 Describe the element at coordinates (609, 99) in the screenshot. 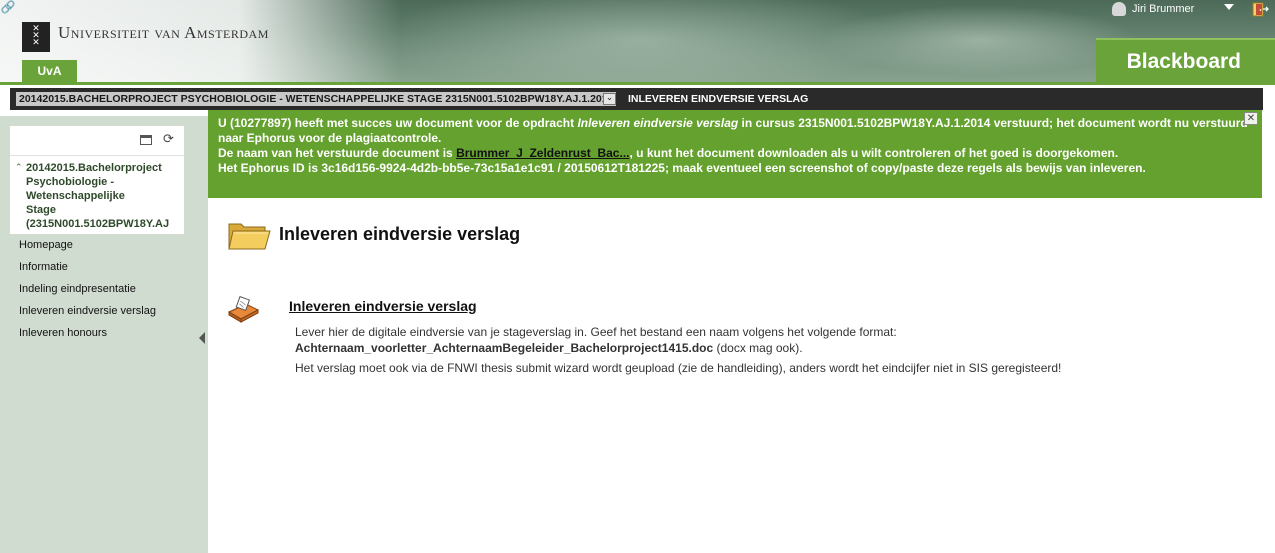

I see `chevron-down-icon: ⌄` at that location.